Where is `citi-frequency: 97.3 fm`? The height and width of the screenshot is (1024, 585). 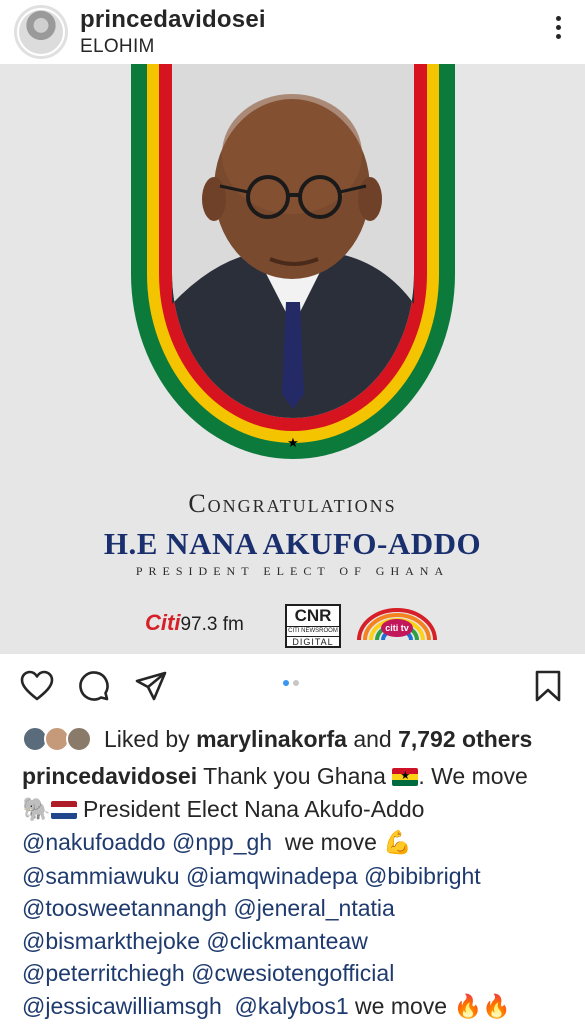 citi-frequency: 97.3 fm is located at coordinates (212, 624).